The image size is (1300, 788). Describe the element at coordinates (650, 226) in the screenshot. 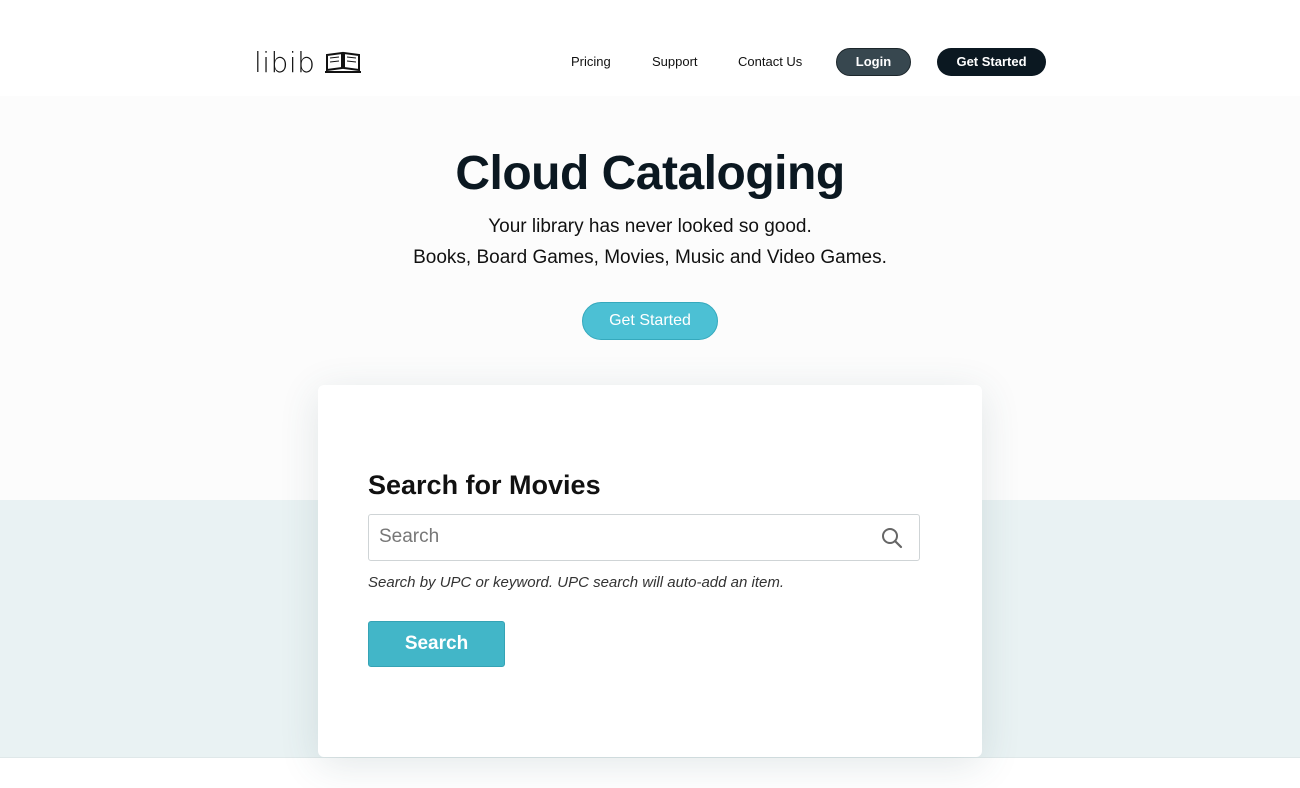

I see `hero-subtitle-line1: Your library has never looked so good.` at that location.